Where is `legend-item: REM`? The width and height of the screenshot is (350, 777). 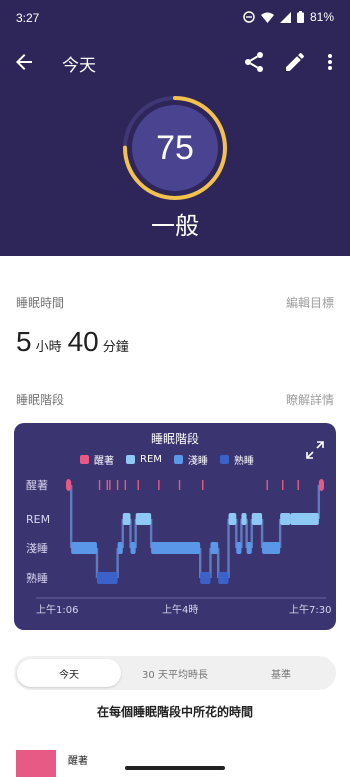
legend-item: REM is located at coordinates (144, 459).